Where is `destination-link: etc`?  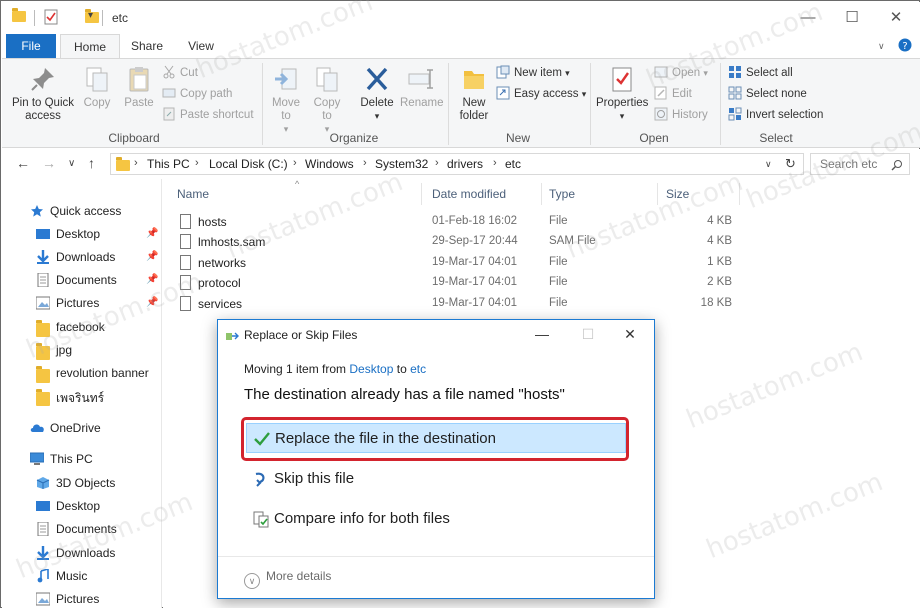
destination-link: etc is located at coordinates (418, 369).